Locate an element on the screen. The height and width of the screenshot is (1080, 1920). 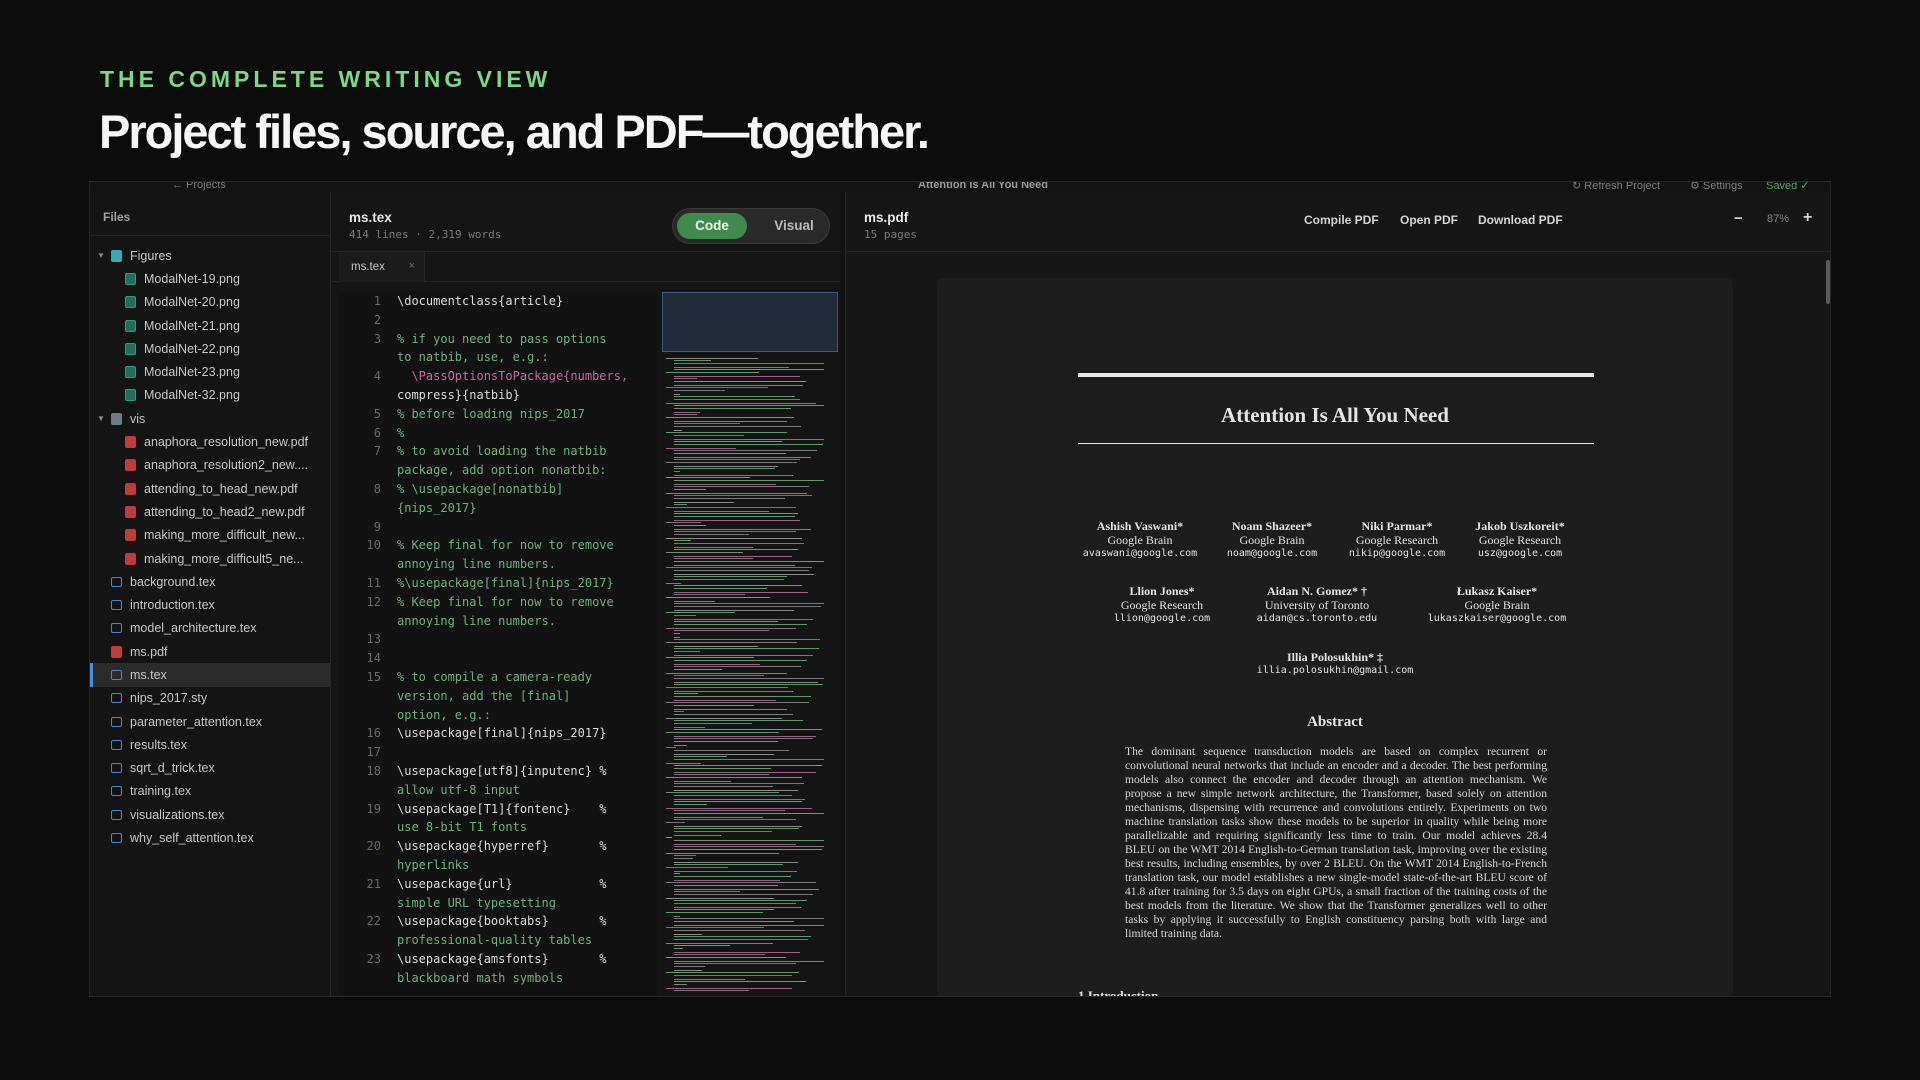
file-item-selected: ms.tex is located at coordinates (210, 675).